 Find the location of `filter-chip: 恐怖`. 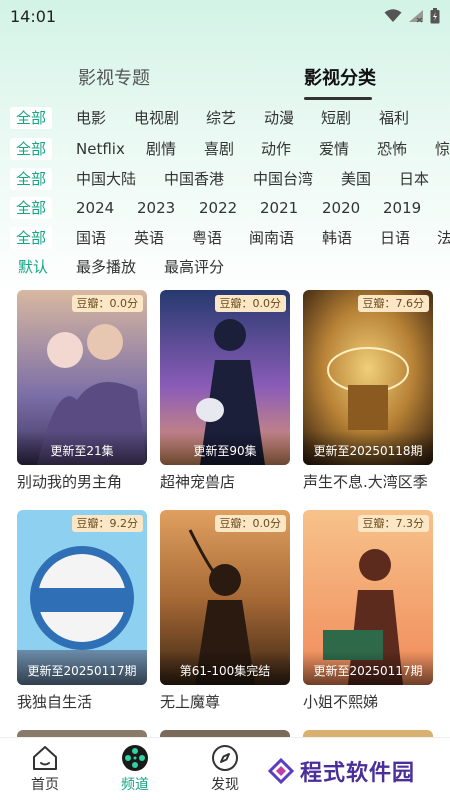

filter-chip: 恐怖 is located at coordinates (392, 149).